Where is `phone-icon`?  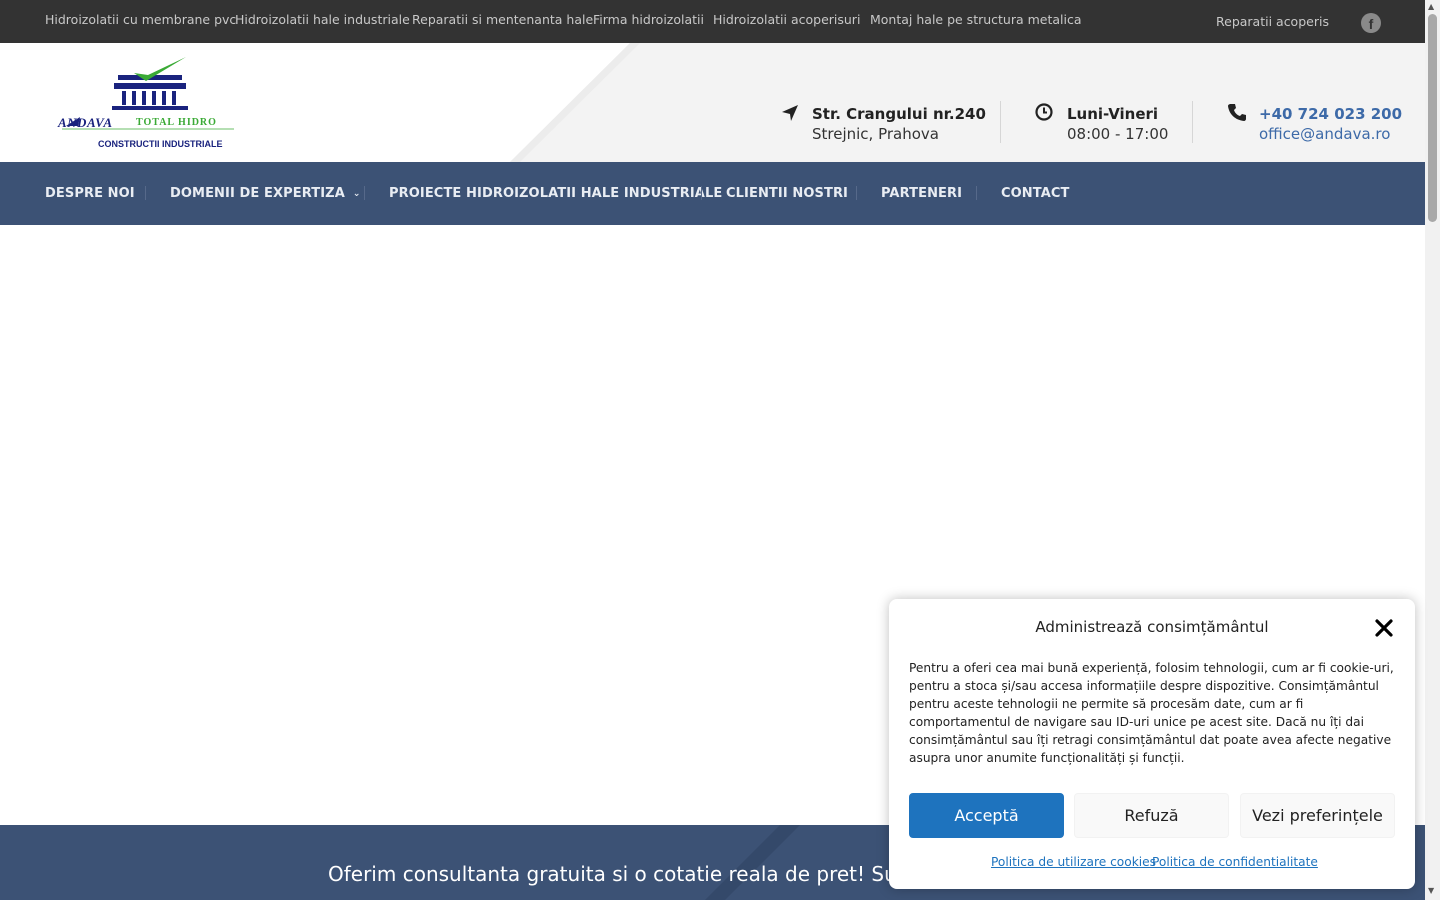
phone-icon is located at coordinates (1237, 112).